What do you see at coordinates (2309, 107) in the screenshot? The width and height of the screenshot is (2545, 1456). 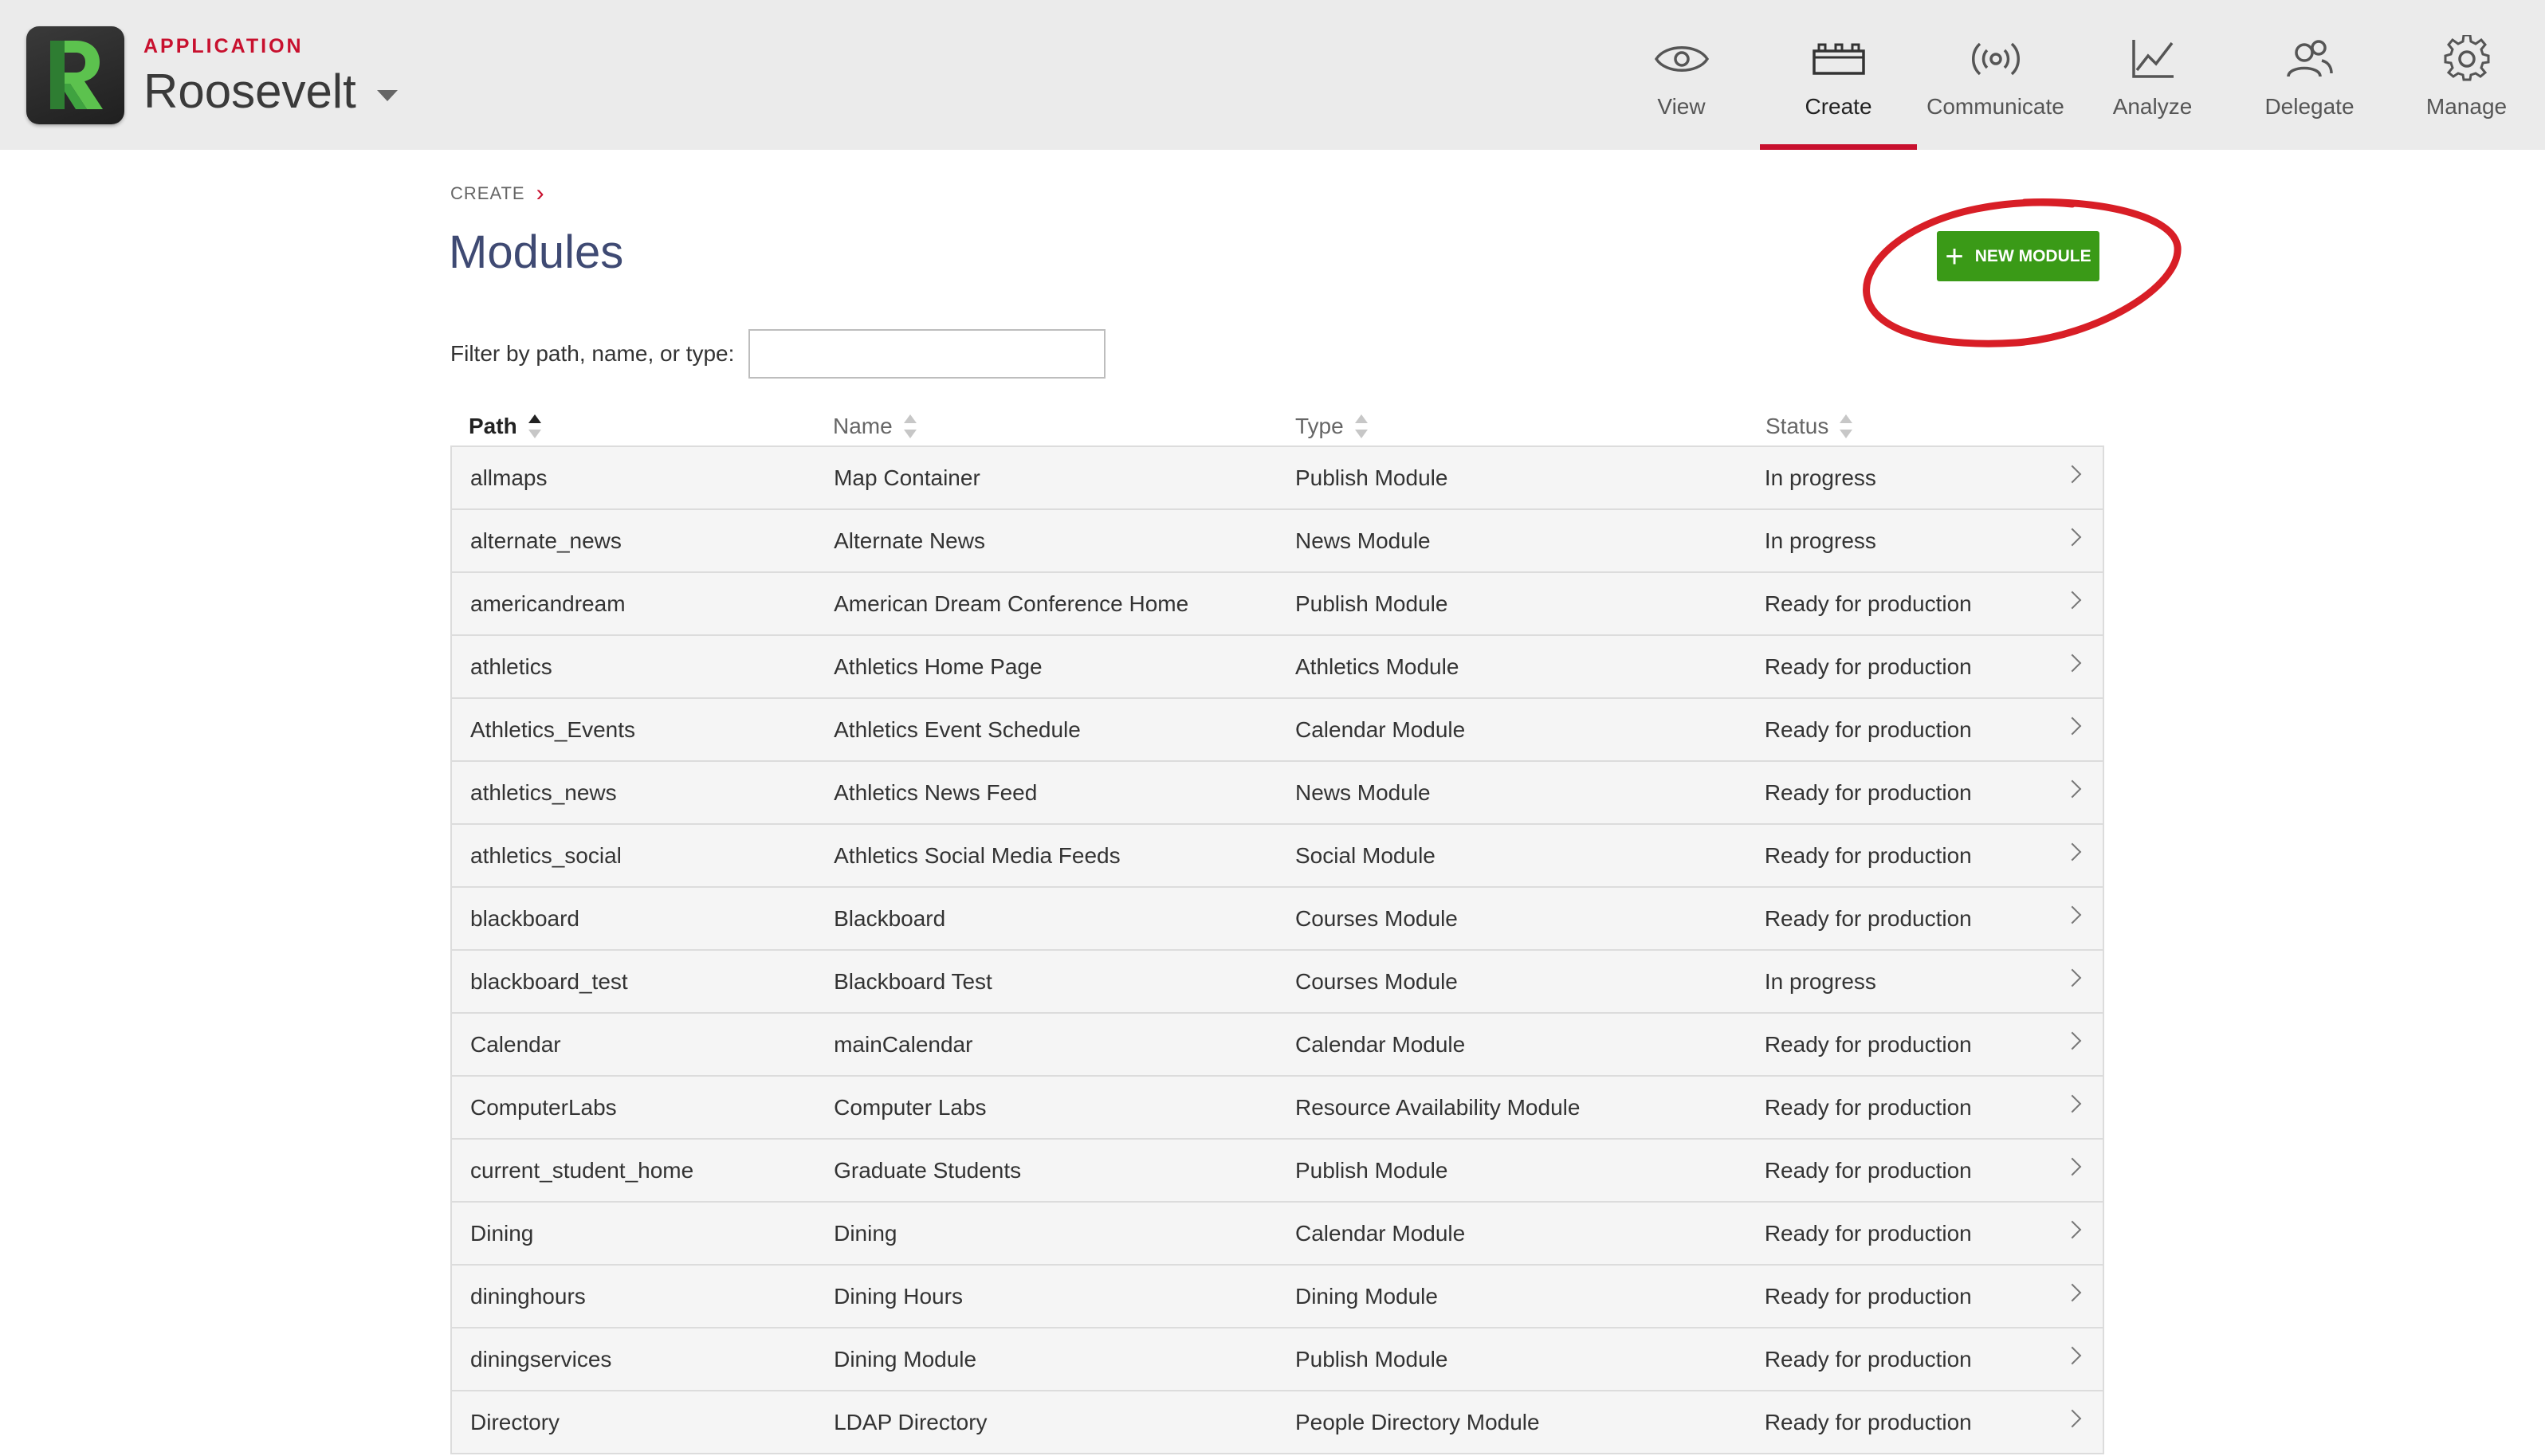 I see `nav-label: Delegate` at bounding box center [2309, 107].